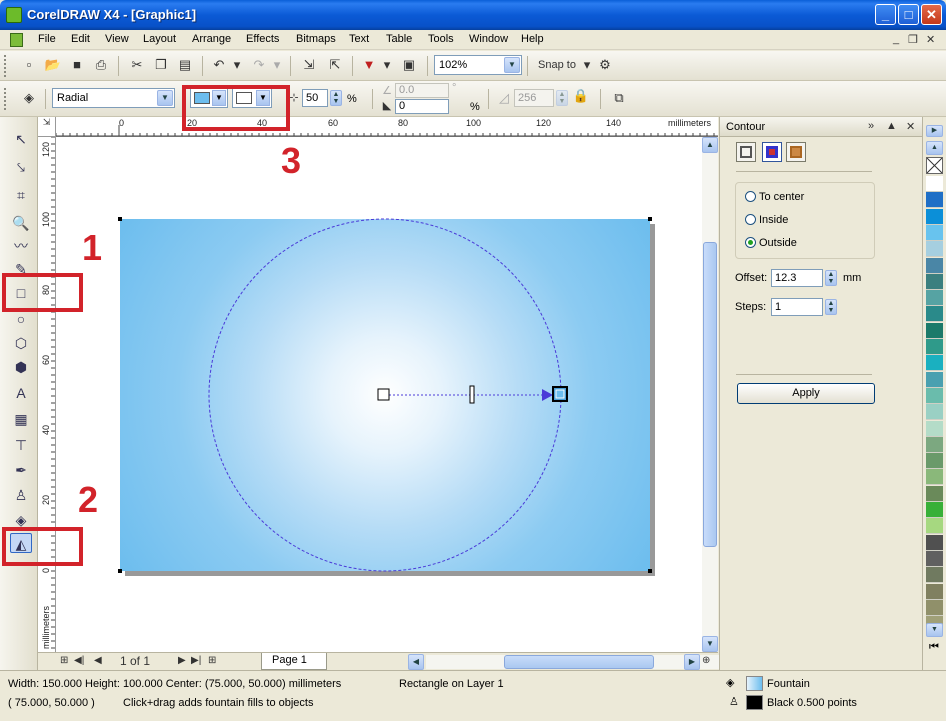  Describe the element at coordinates (21, 223) in the screenshot. I see `zoom-tool-icon: 🔍` at that location.